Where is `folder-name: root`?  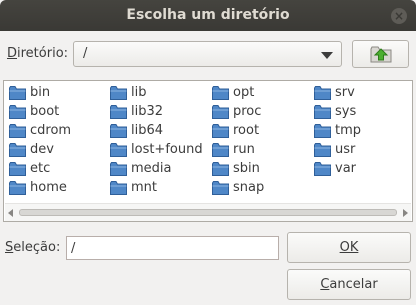 folder-name: root is located at coordinates (246, 130).